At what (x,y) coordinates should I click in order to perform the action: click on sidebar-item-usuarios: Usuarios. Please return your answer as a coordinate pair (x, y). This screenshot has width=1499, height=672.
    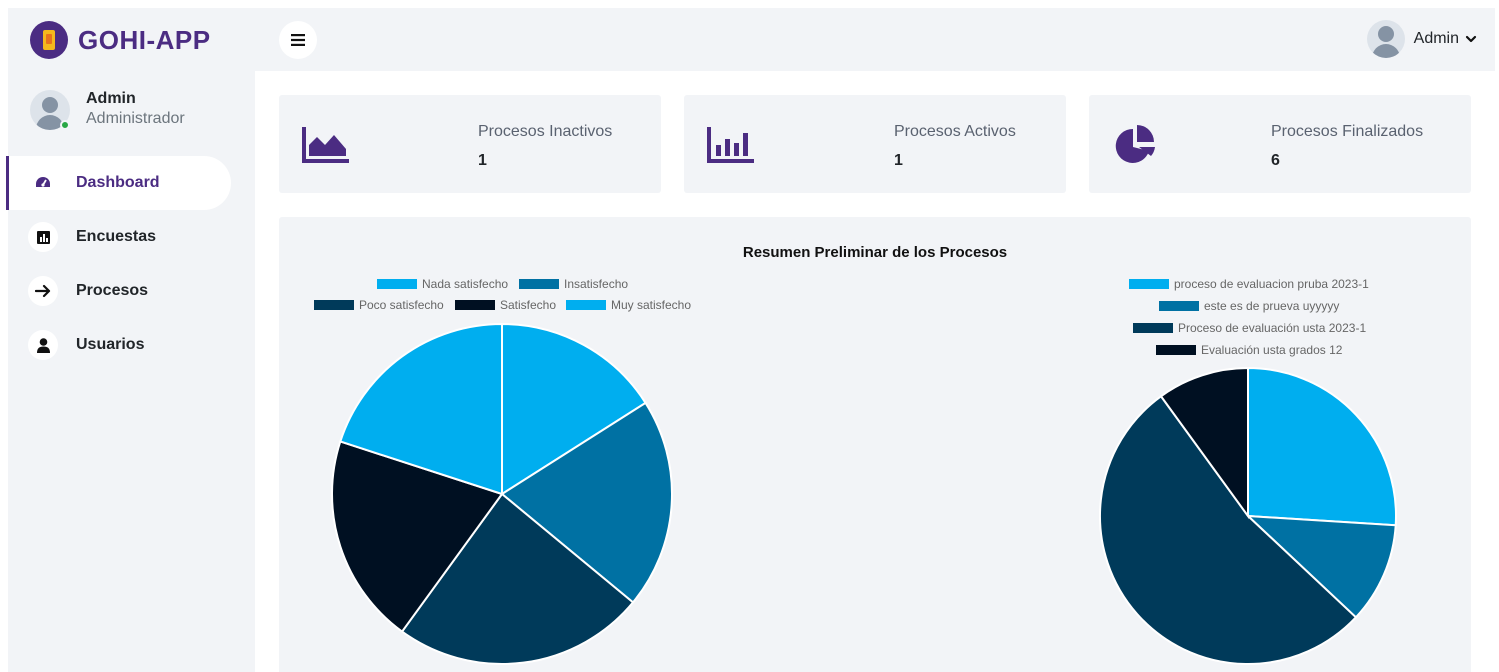
    Looking at the image, I should click on (131, 345).